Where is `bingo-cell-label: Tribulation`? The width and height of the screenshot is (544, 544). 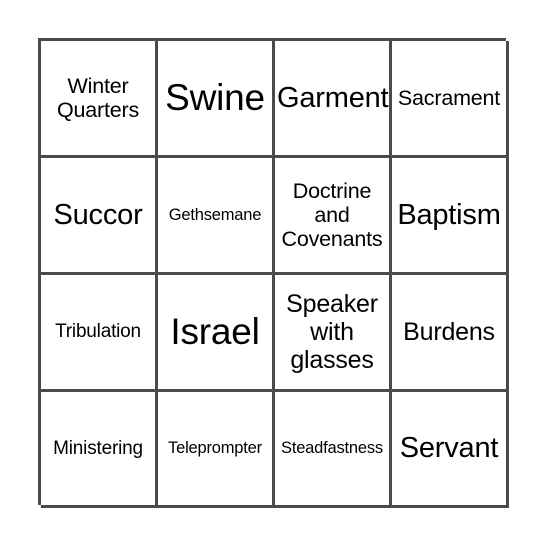
bingo-cell-label: Tribulation is located at coordinates (98, 332).